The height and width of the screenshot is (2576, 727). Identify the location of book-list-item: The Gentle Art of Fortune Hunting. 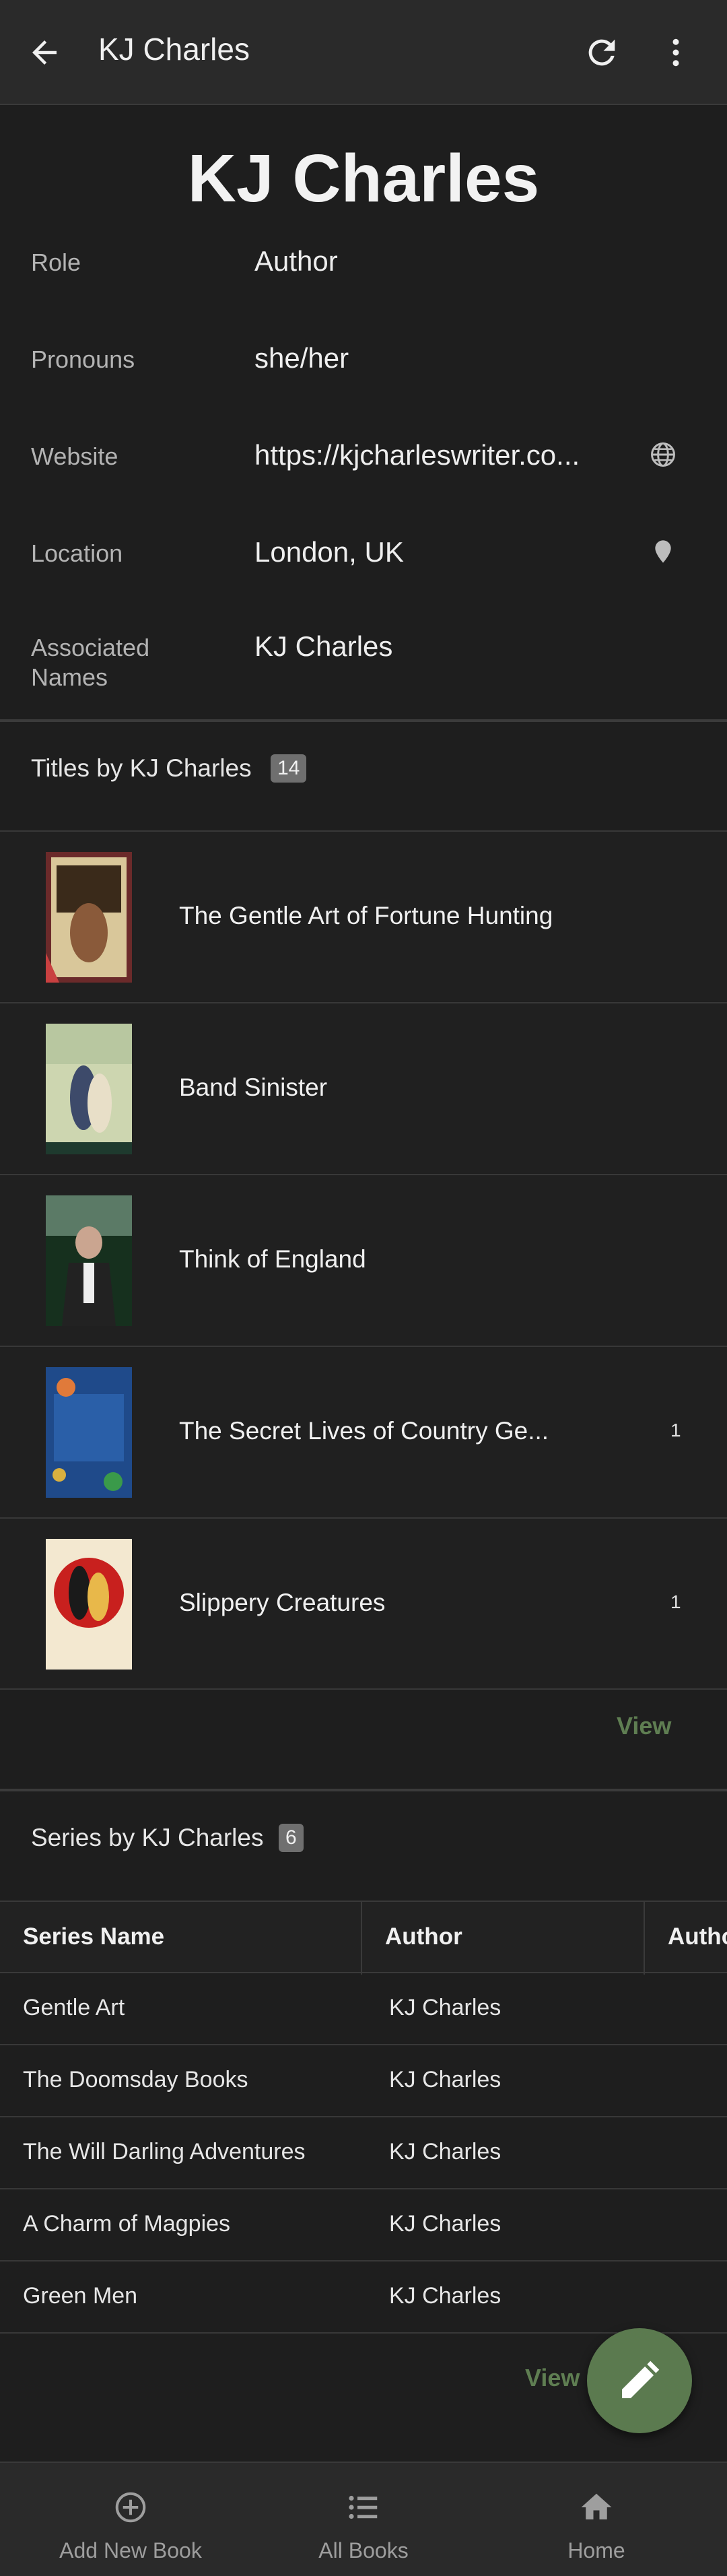
(363, 915).